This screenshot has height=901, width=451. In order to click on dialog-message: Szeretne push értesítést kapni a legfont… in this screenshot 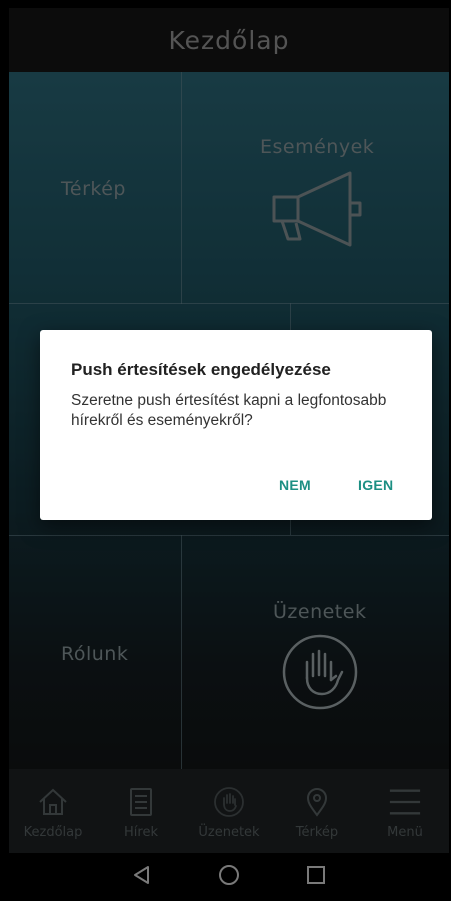, I will do `click(229, 410)`.